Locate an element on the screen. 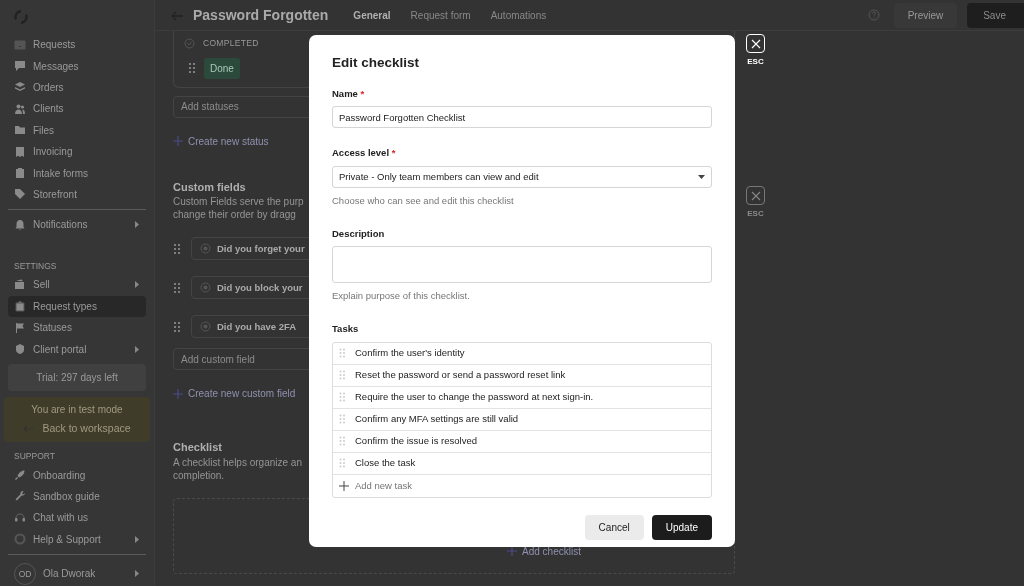 This screenshot has height=586, width=1024. modal-title: Edit checklist is located at coordinates (376, 63).